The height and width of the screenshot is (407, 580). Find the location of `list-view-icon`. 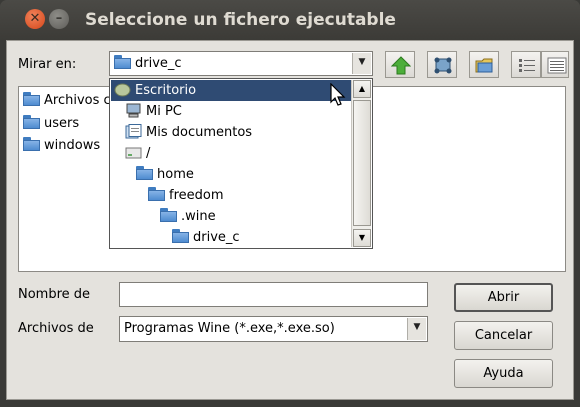

list-view-icon is located at coordinates (527, 65).